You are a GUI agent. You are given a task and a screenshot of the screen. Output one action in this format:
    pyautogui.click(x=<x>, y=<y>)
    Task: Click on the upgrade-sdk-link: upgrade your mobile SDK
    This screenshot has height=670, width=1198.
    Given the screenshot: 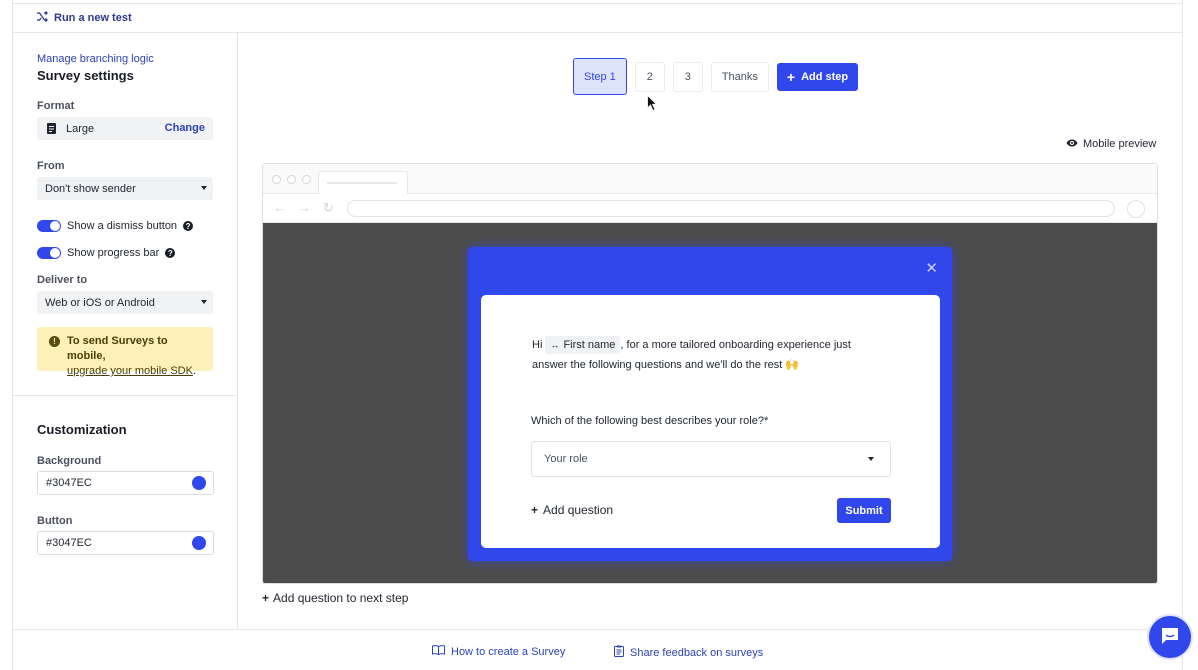 What is the action you would take?
    pyautogui.click(x=130, y=371)
    